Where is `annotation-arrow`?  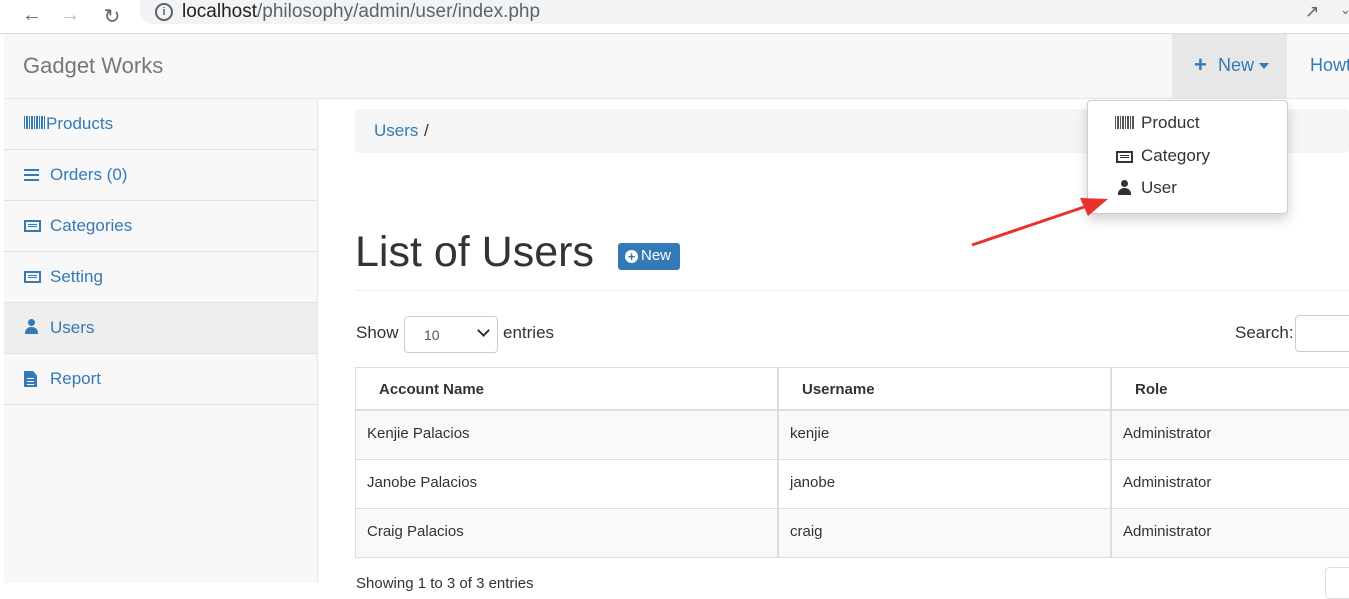 annotation-arrow is located at coordinates (1039, 222).